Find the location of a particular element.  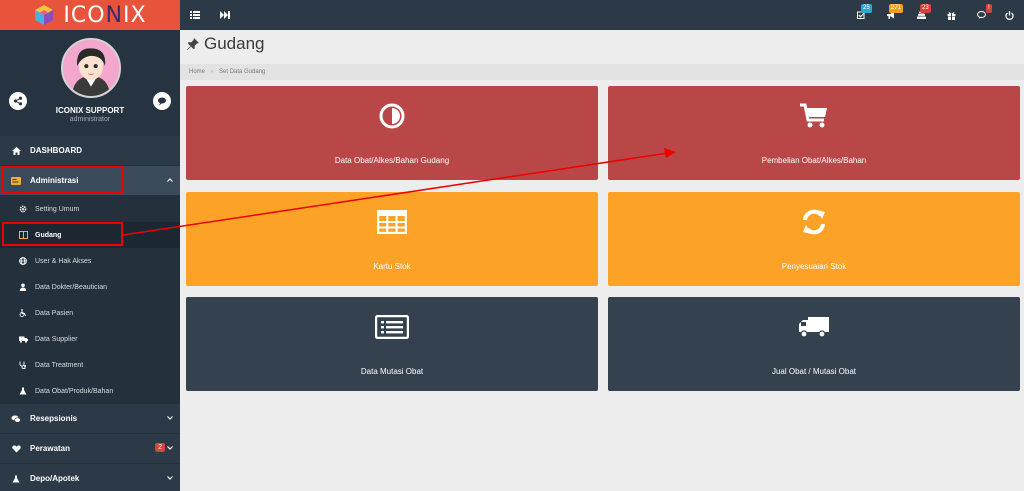

breadcrumb-current: Set Data Gudang is located at coordinates (242, 72).